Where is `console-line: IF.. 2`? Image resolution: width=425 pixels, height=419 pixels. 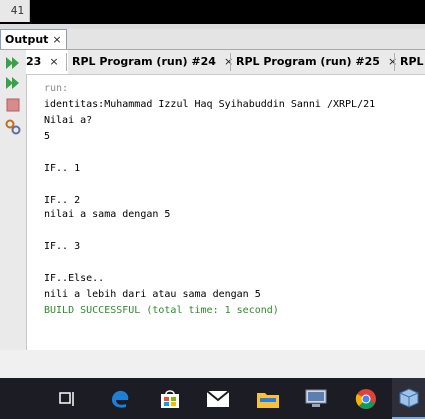
console-line: IF.. 2 is located at coordinates (62, 200).